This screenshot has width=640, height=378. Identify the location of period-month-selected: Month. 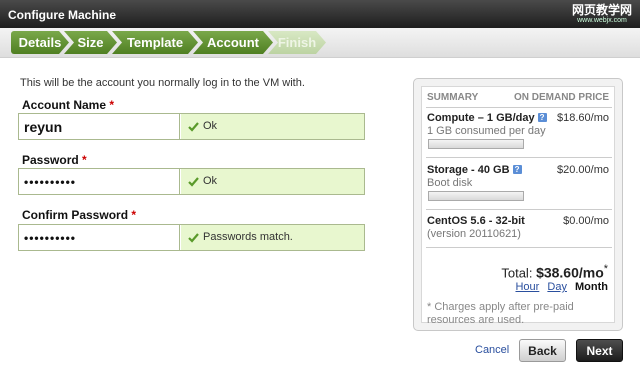
(591, 287).